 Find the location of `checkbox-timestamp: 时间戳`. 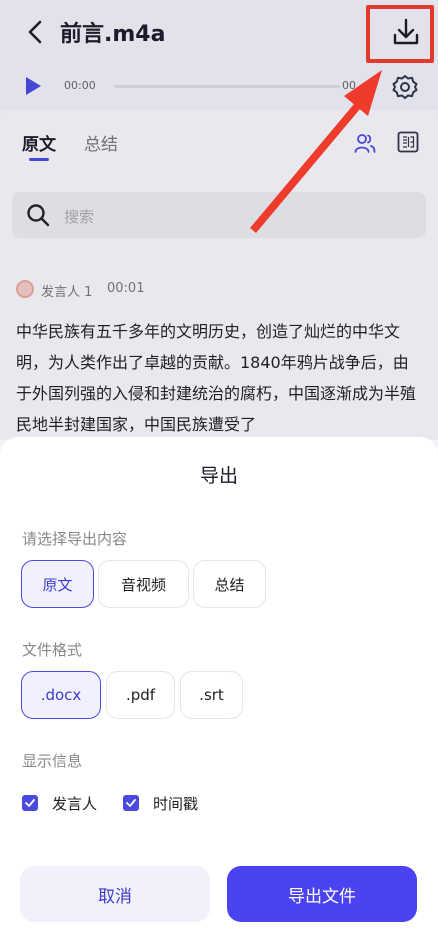

checkbox-timestamp: 时间戳 is located at coordinates (160, 803).